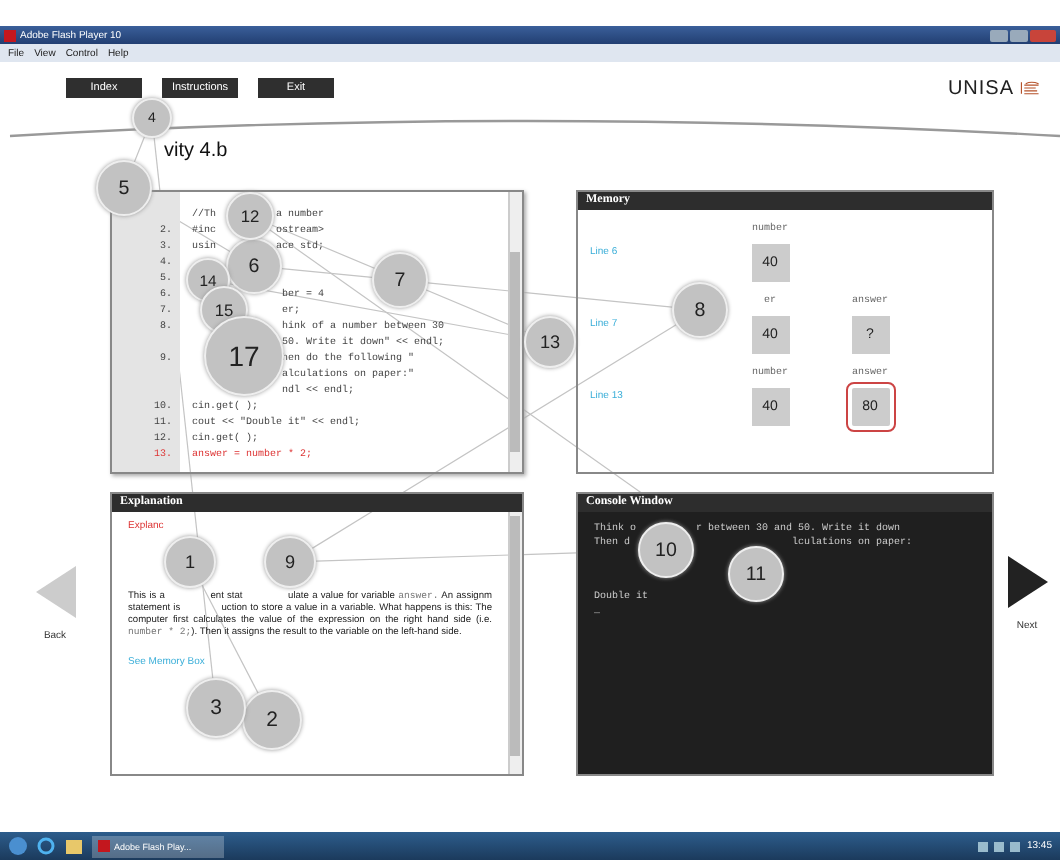 The image size is (1060, 860). What do you see at coordinates (139, 149) in the screenshot?
I see `connector-line` at bounding box center [139, 149].